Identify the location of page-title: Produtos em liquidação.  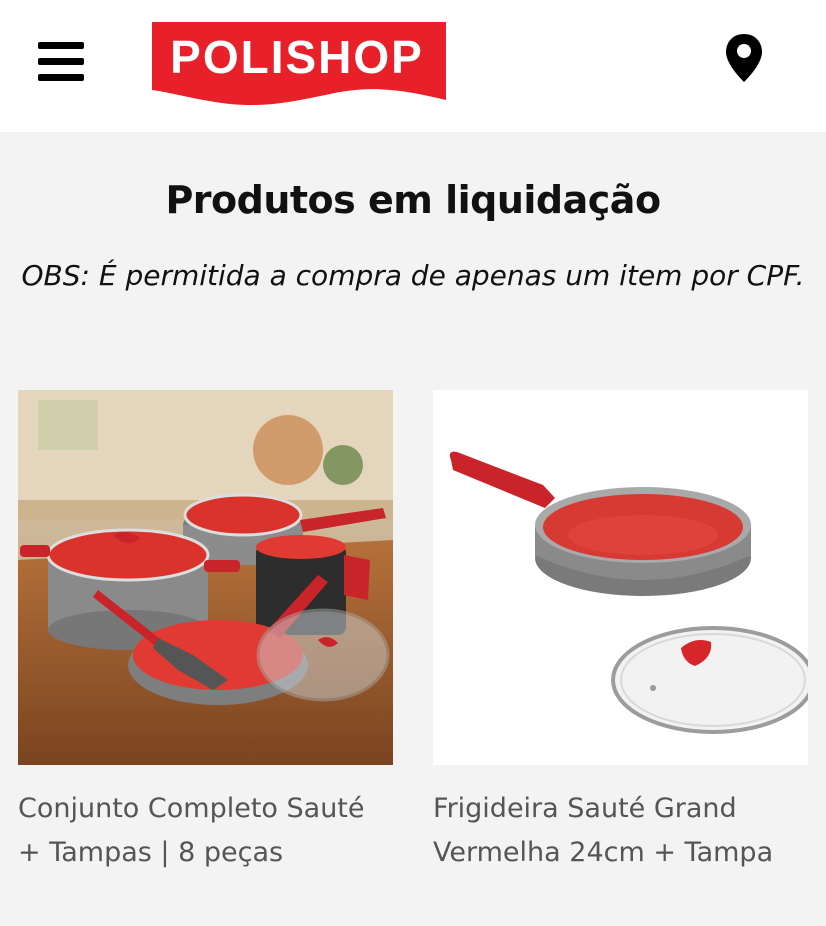
(413, 200).